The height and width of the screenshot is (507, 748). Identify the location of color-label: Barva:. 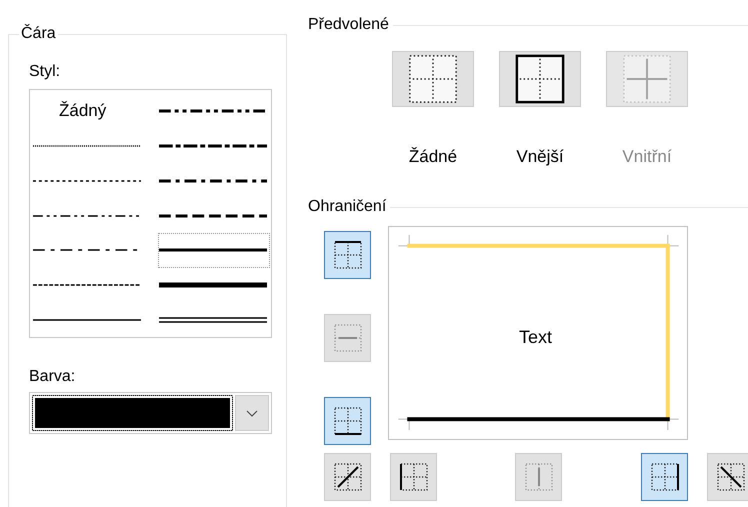
(52, 377).